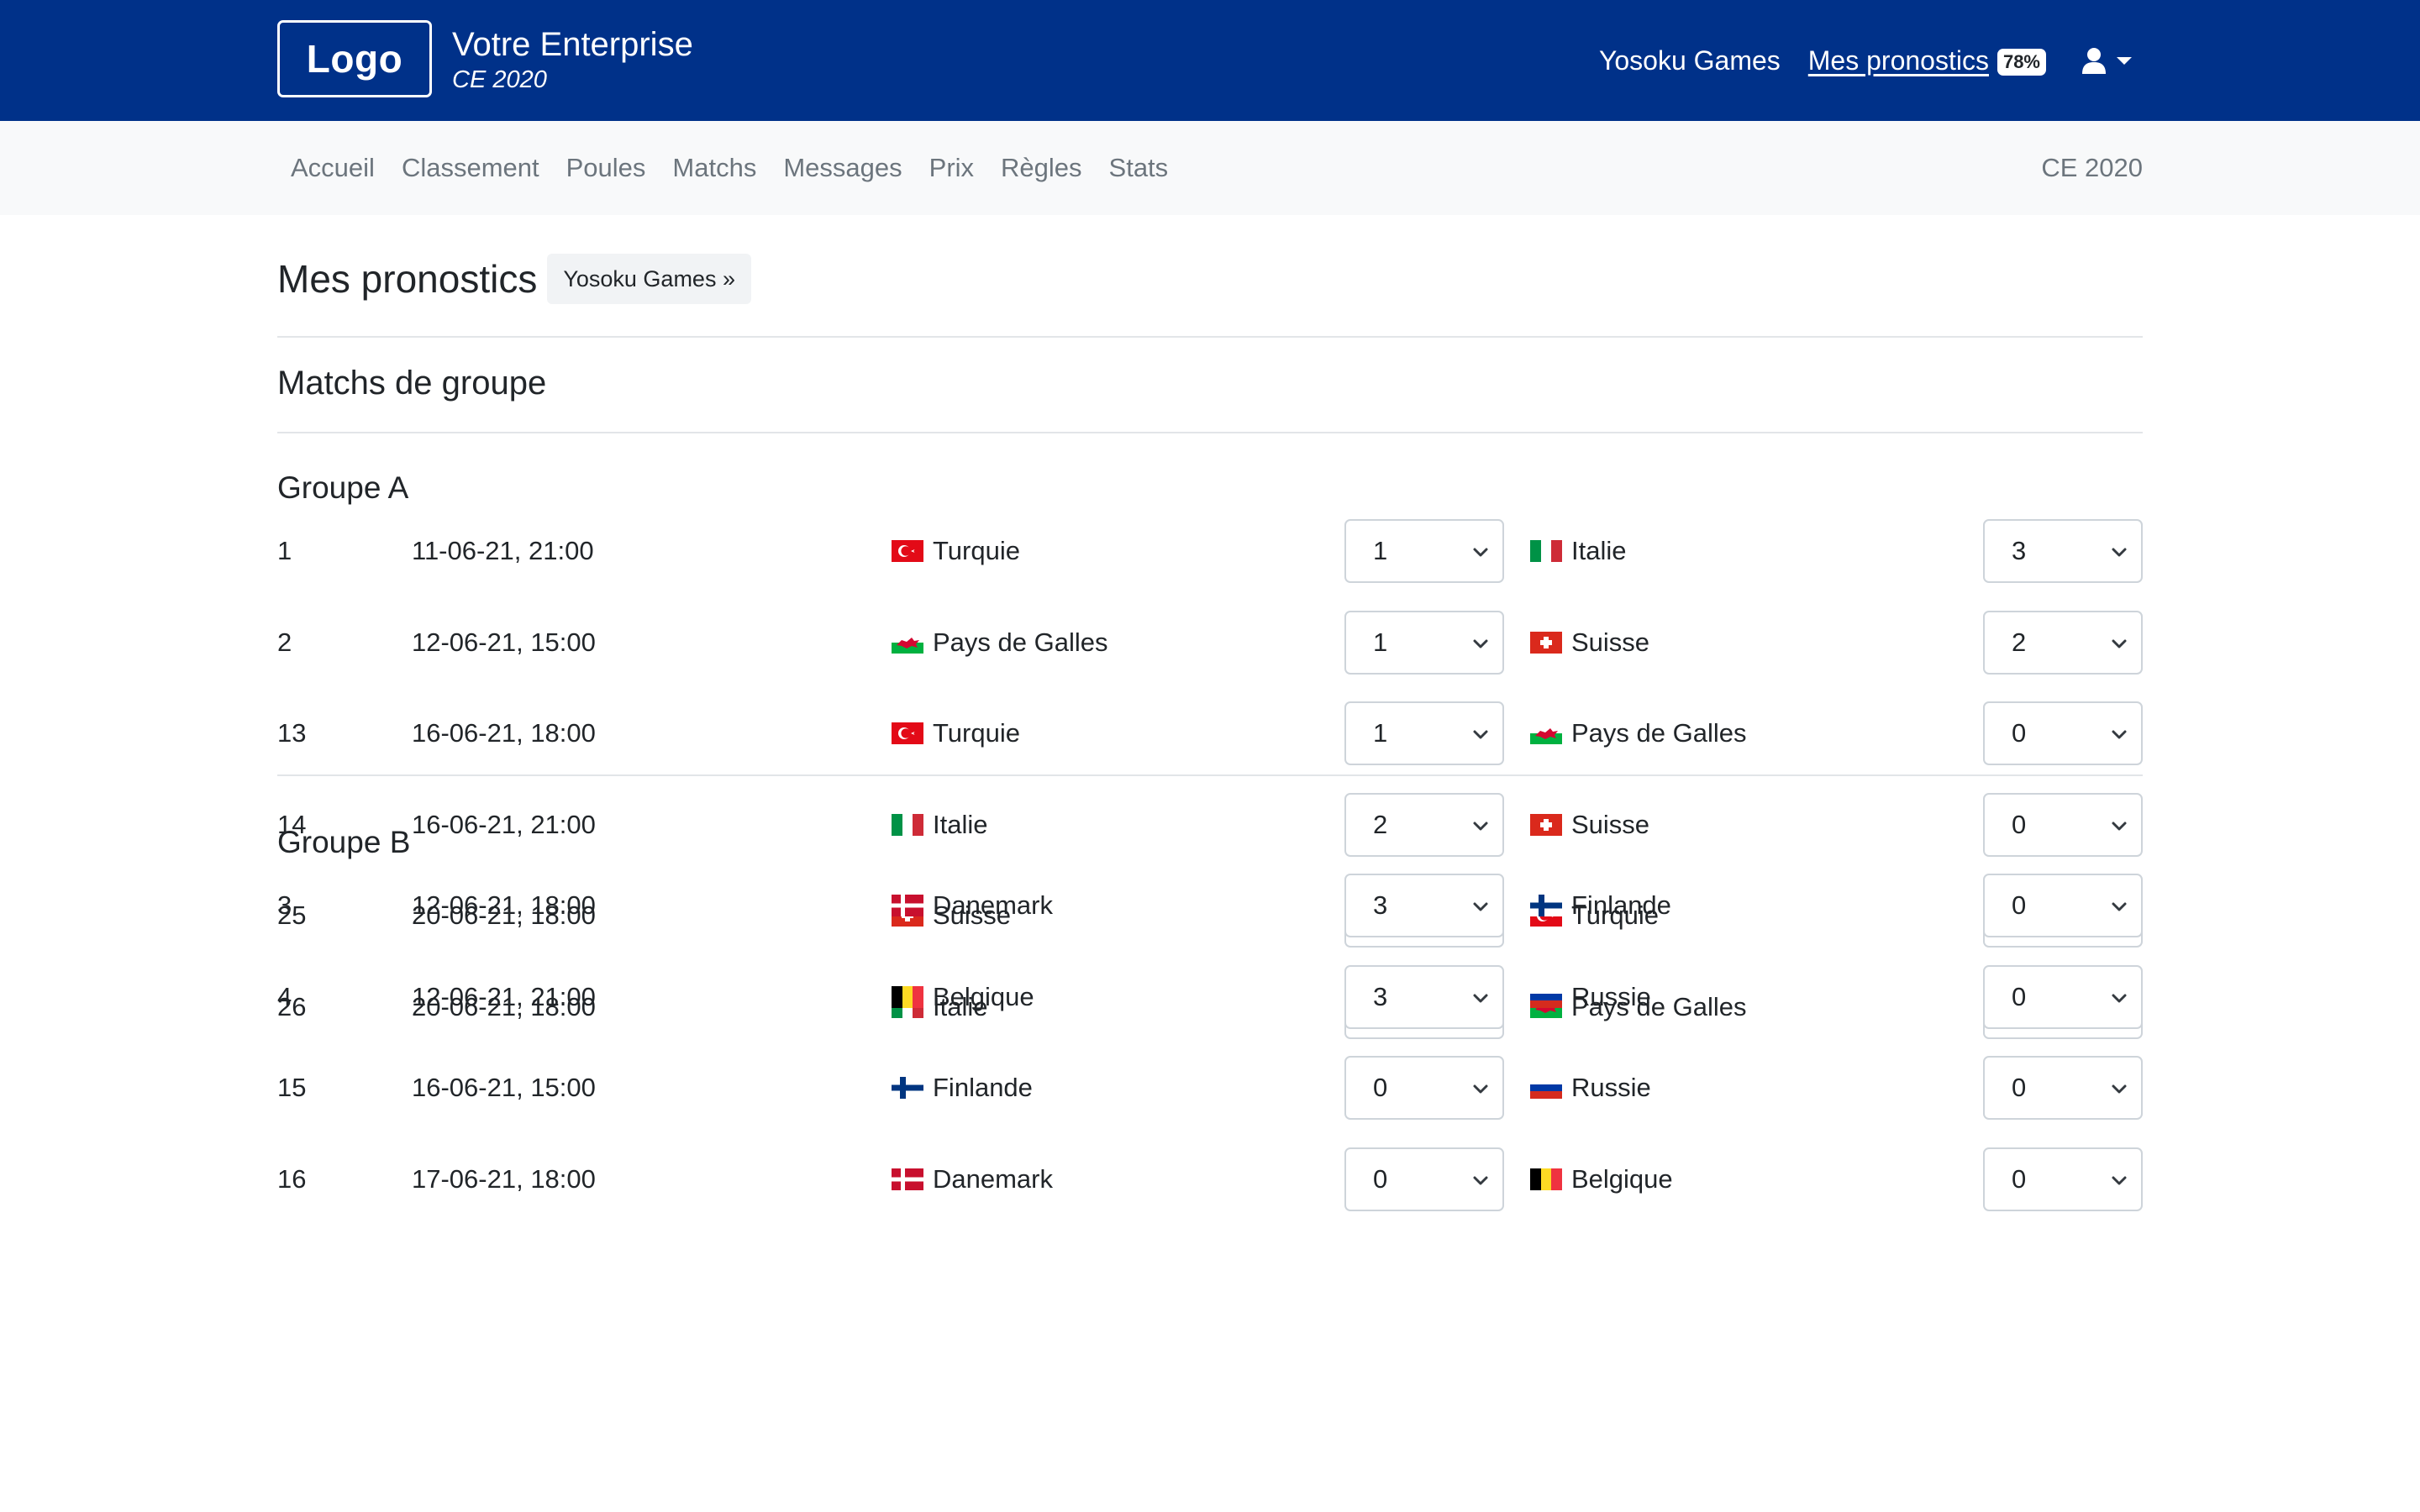 This screenshot has height=1512, width=2420. What do you see at coordinates (470, 168) in the screenshot?
I see `nav-item-classement: Classement` at bounding box center [470, 168].